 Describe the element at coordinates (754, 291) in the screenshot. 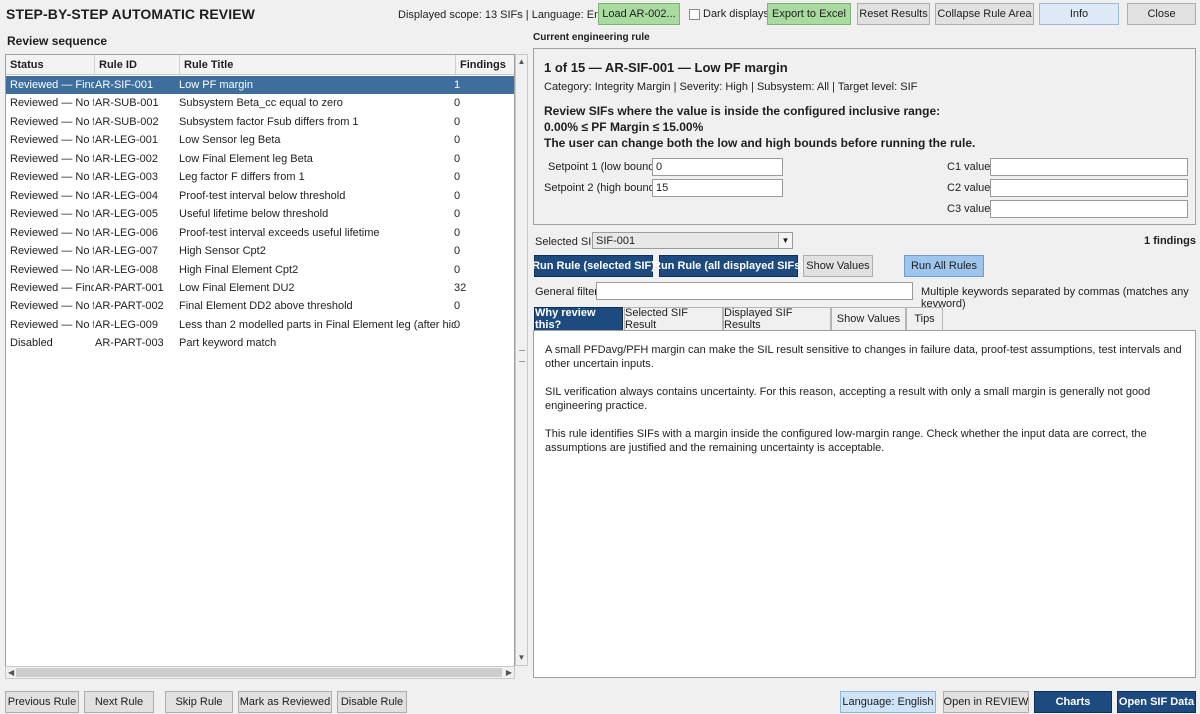

I see `general-filter-input` at that location.